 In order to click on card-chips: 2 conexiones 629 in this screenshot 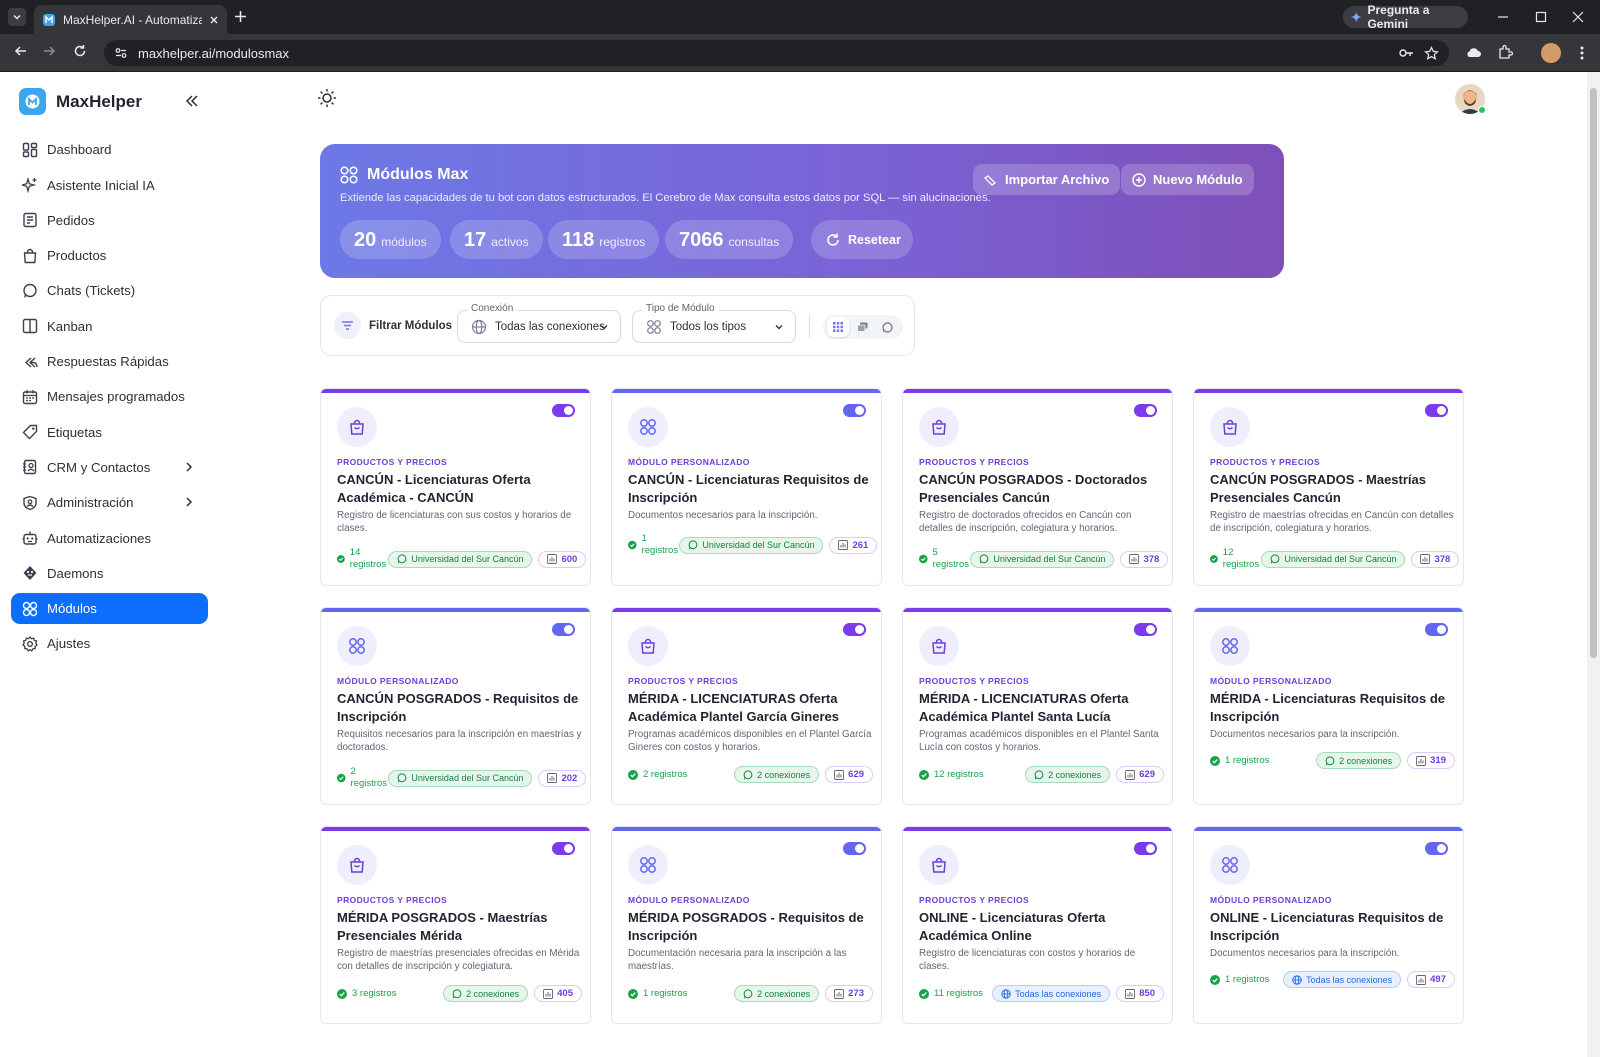, I will do `click(1094, 774)`.